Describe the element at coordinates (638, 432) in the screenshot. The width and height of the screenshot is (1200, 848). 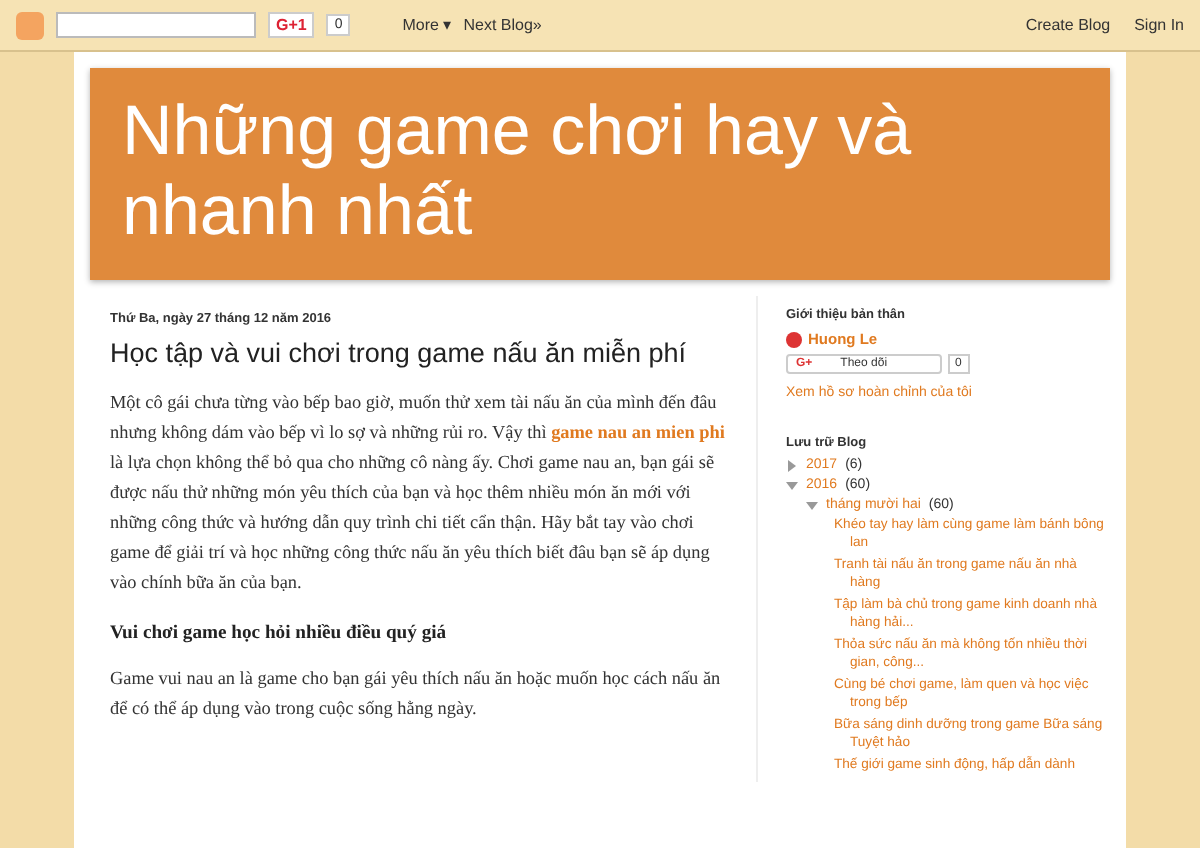
I see `article-link: game nau an mien phi` at that location.